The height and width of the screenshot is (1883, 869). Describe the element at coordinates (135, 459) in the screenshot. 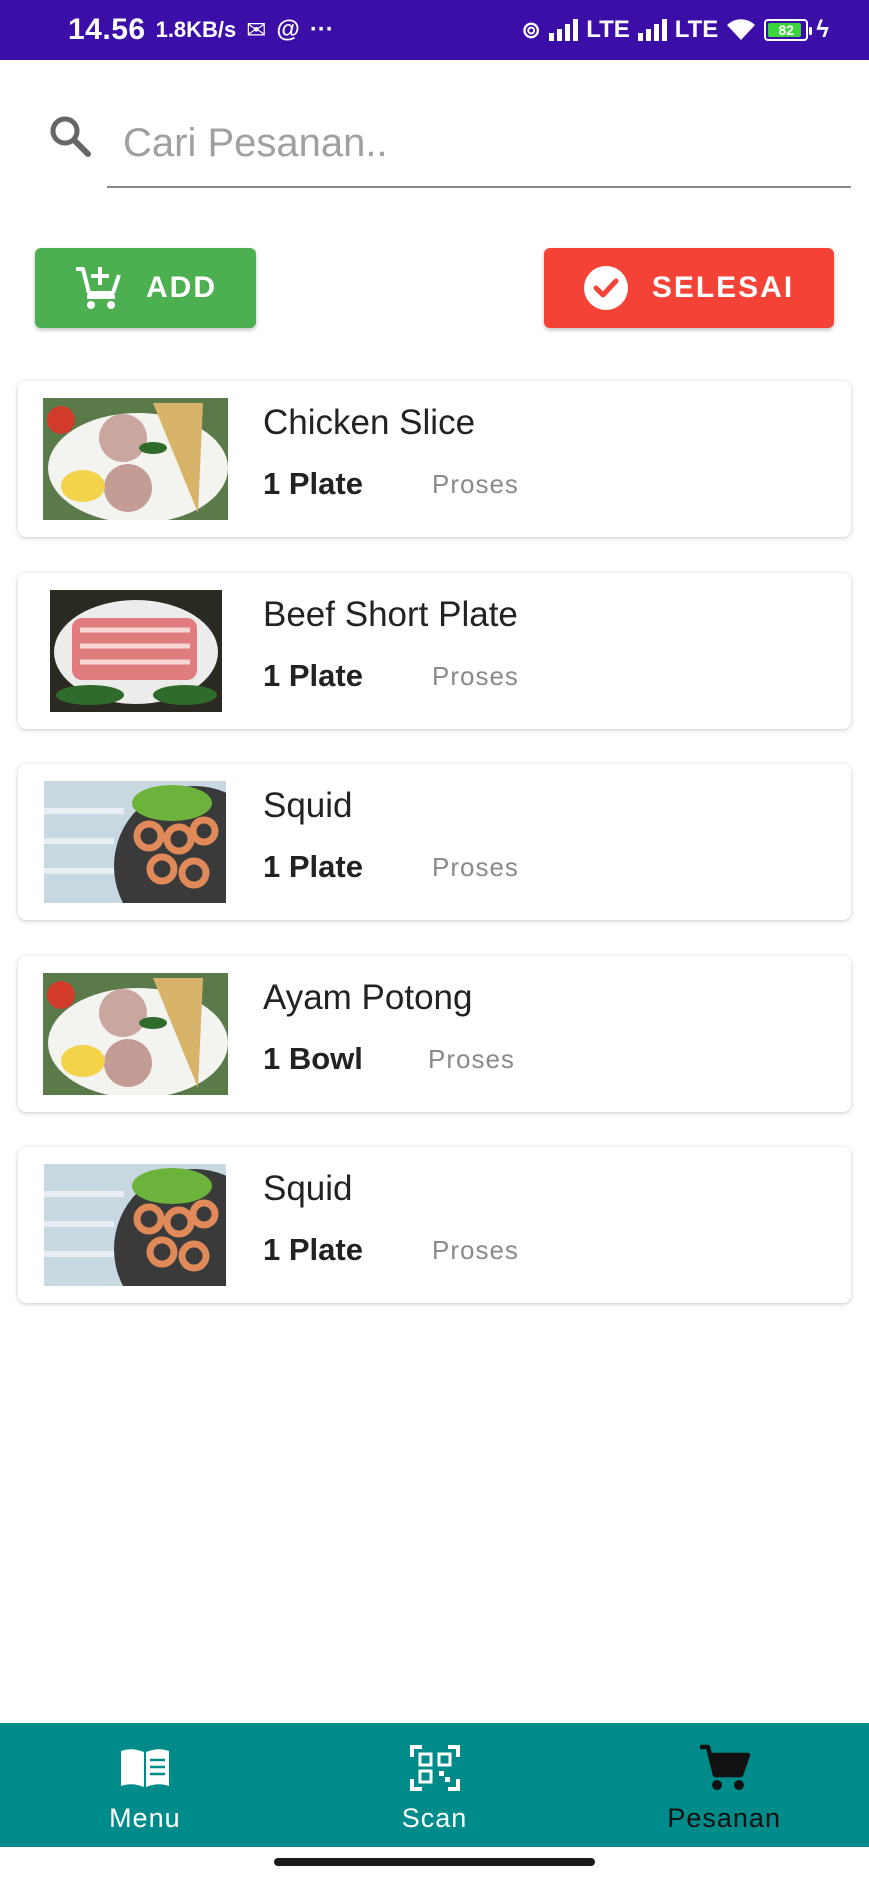

I see `food-image-chicken-slice` at that location.